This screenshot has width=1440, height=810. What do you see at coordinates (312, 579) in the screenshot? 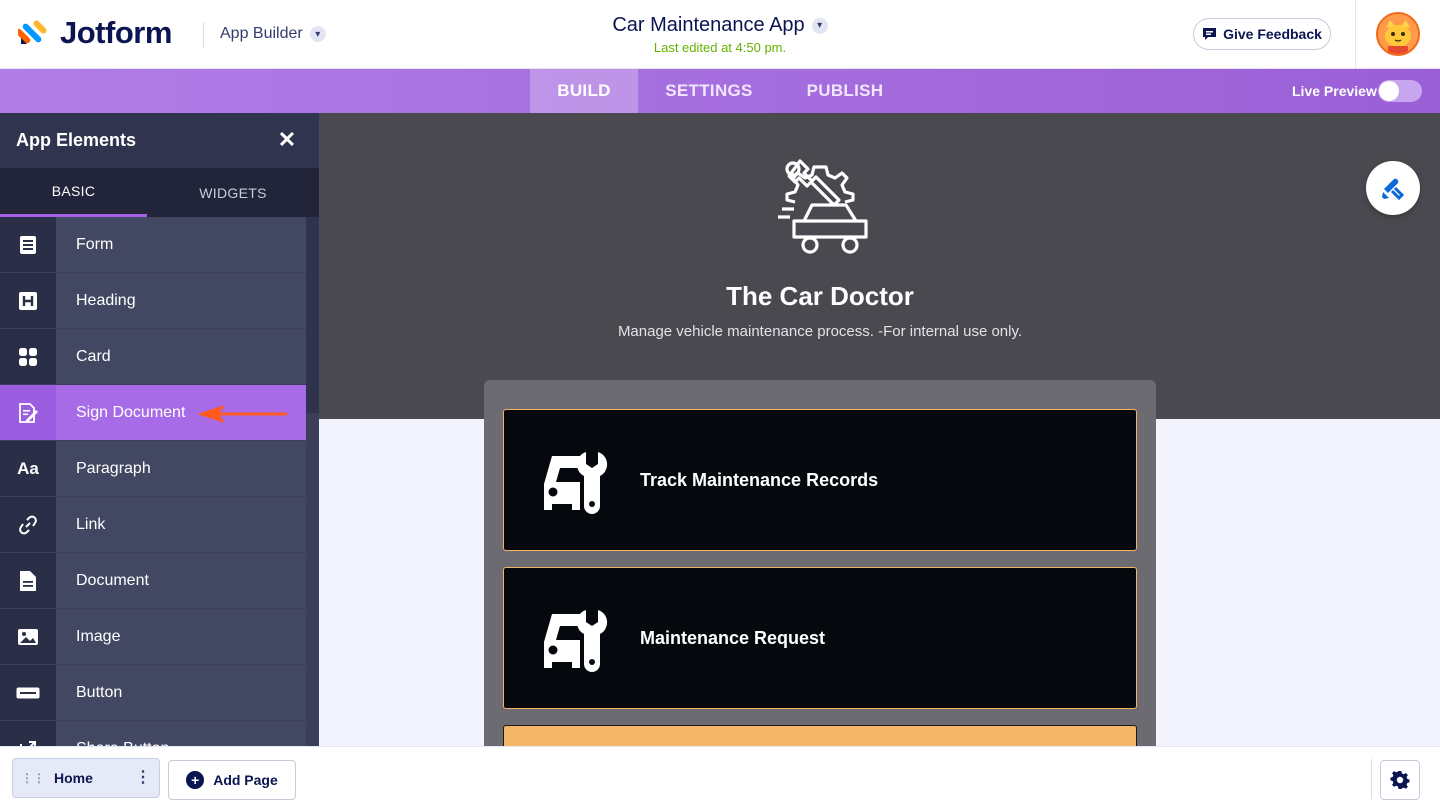
I see `panel-scrollbar` at bounding box center [312, 579].